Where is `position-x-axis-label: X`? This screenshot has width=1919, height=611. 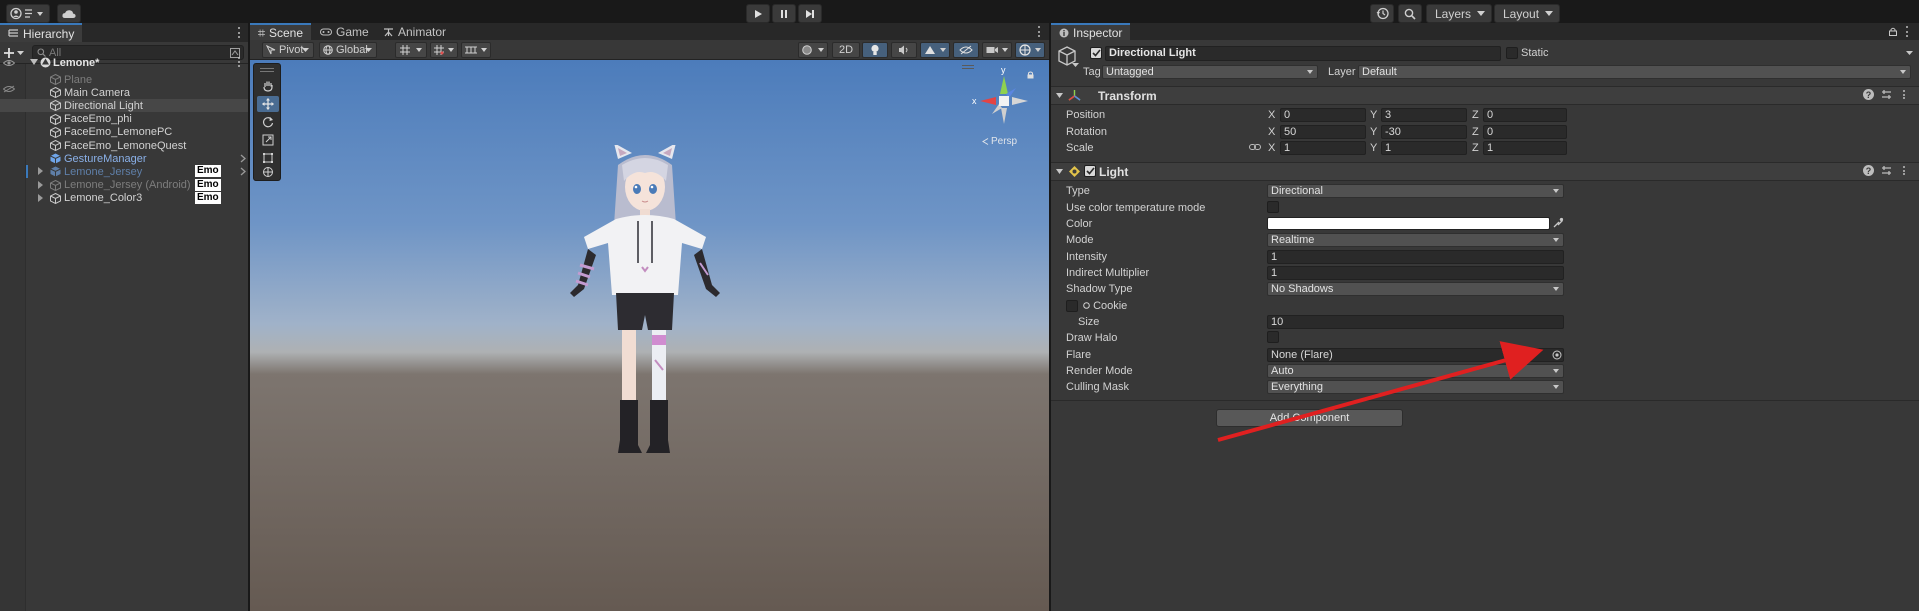
position-x-axis-label: X is located at coordinates (1271, 115).